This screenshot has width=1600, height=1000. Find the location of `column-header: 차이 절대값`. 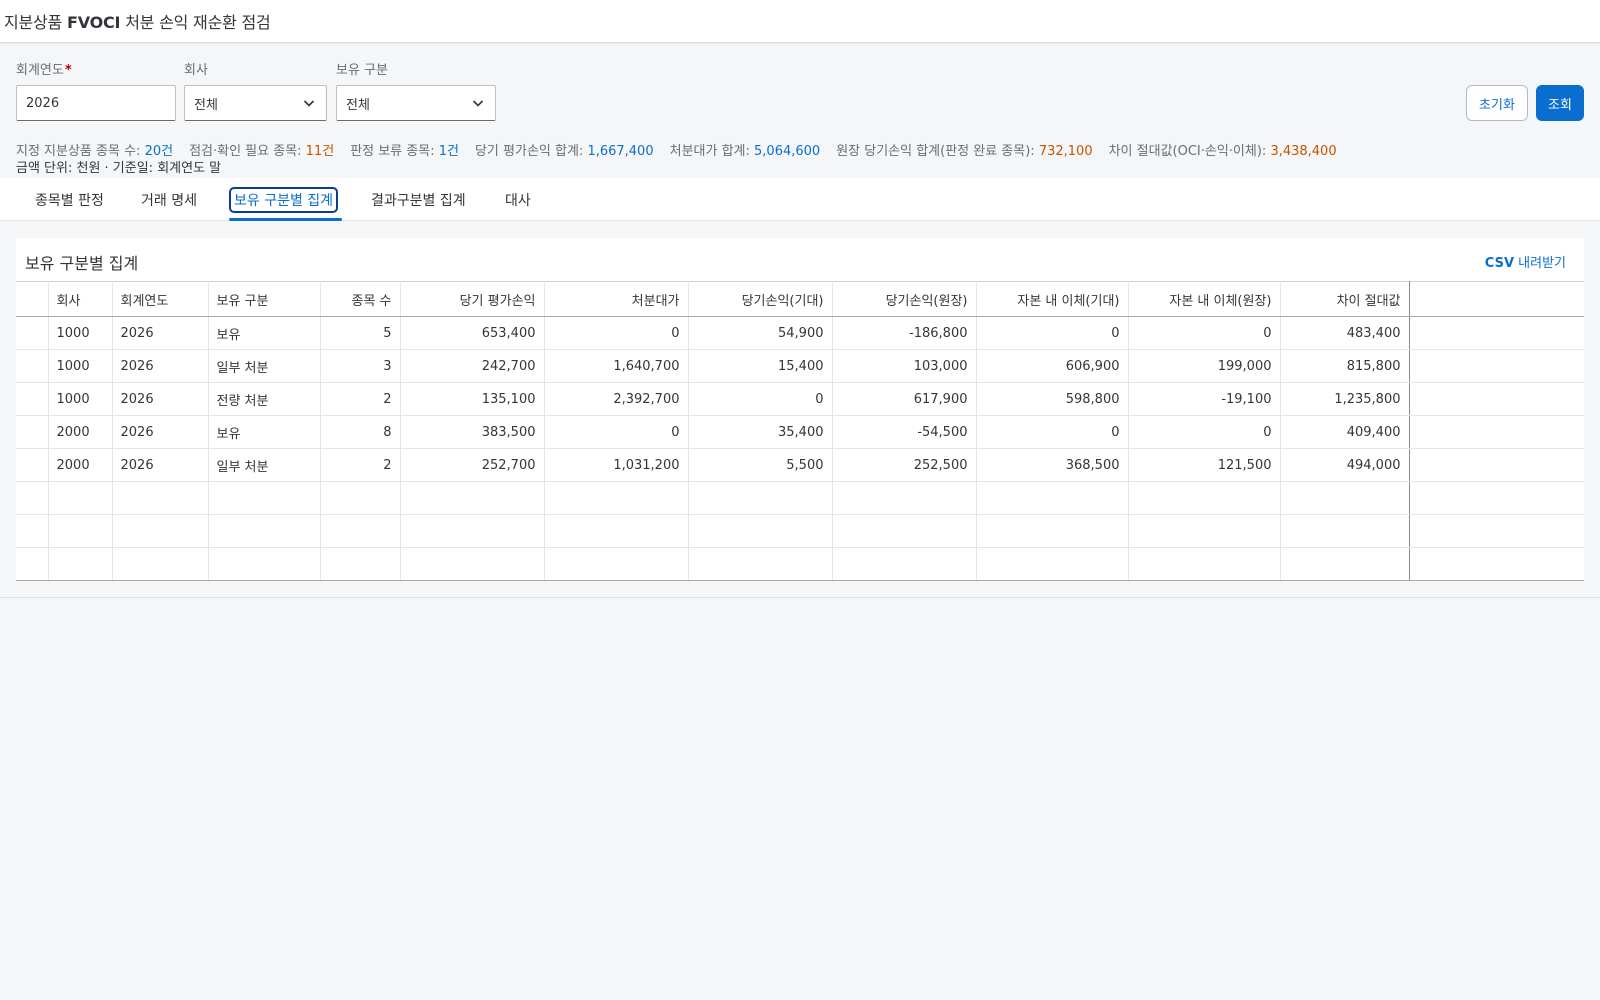

column-header: 차이 절대값 is located at coordinates (1345, 299).